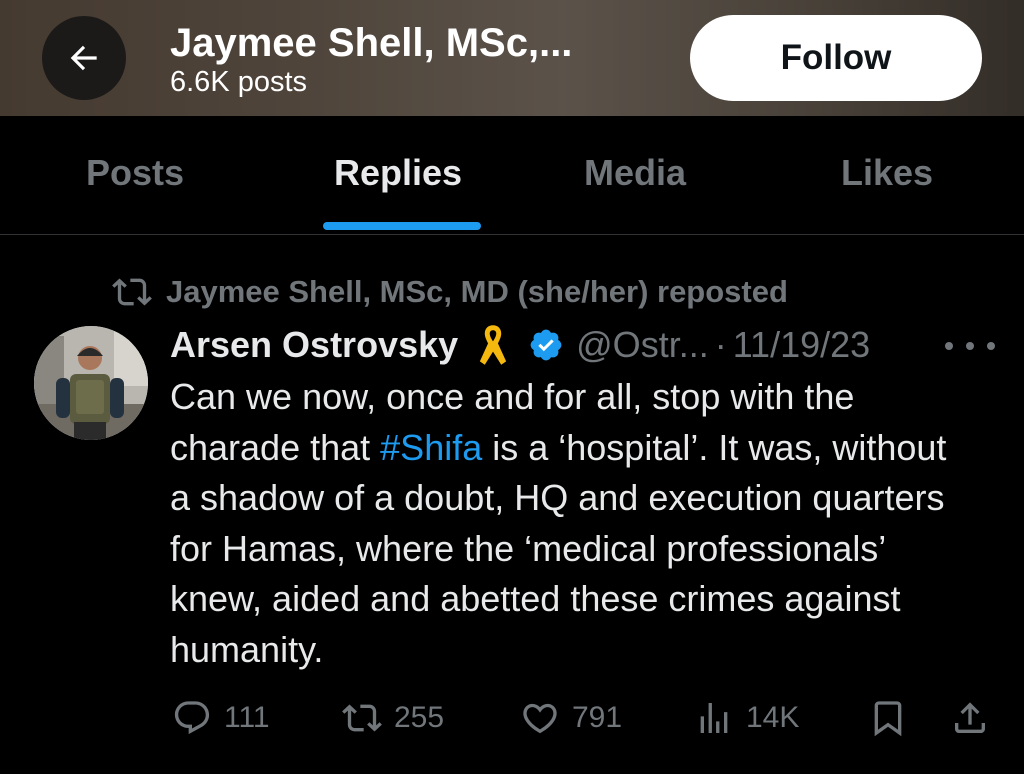 The image size is (1024, 774). Describe the element at coordinates (431, 447) in the screenshot. I see `hashtag-link: #Shifa` at that location.